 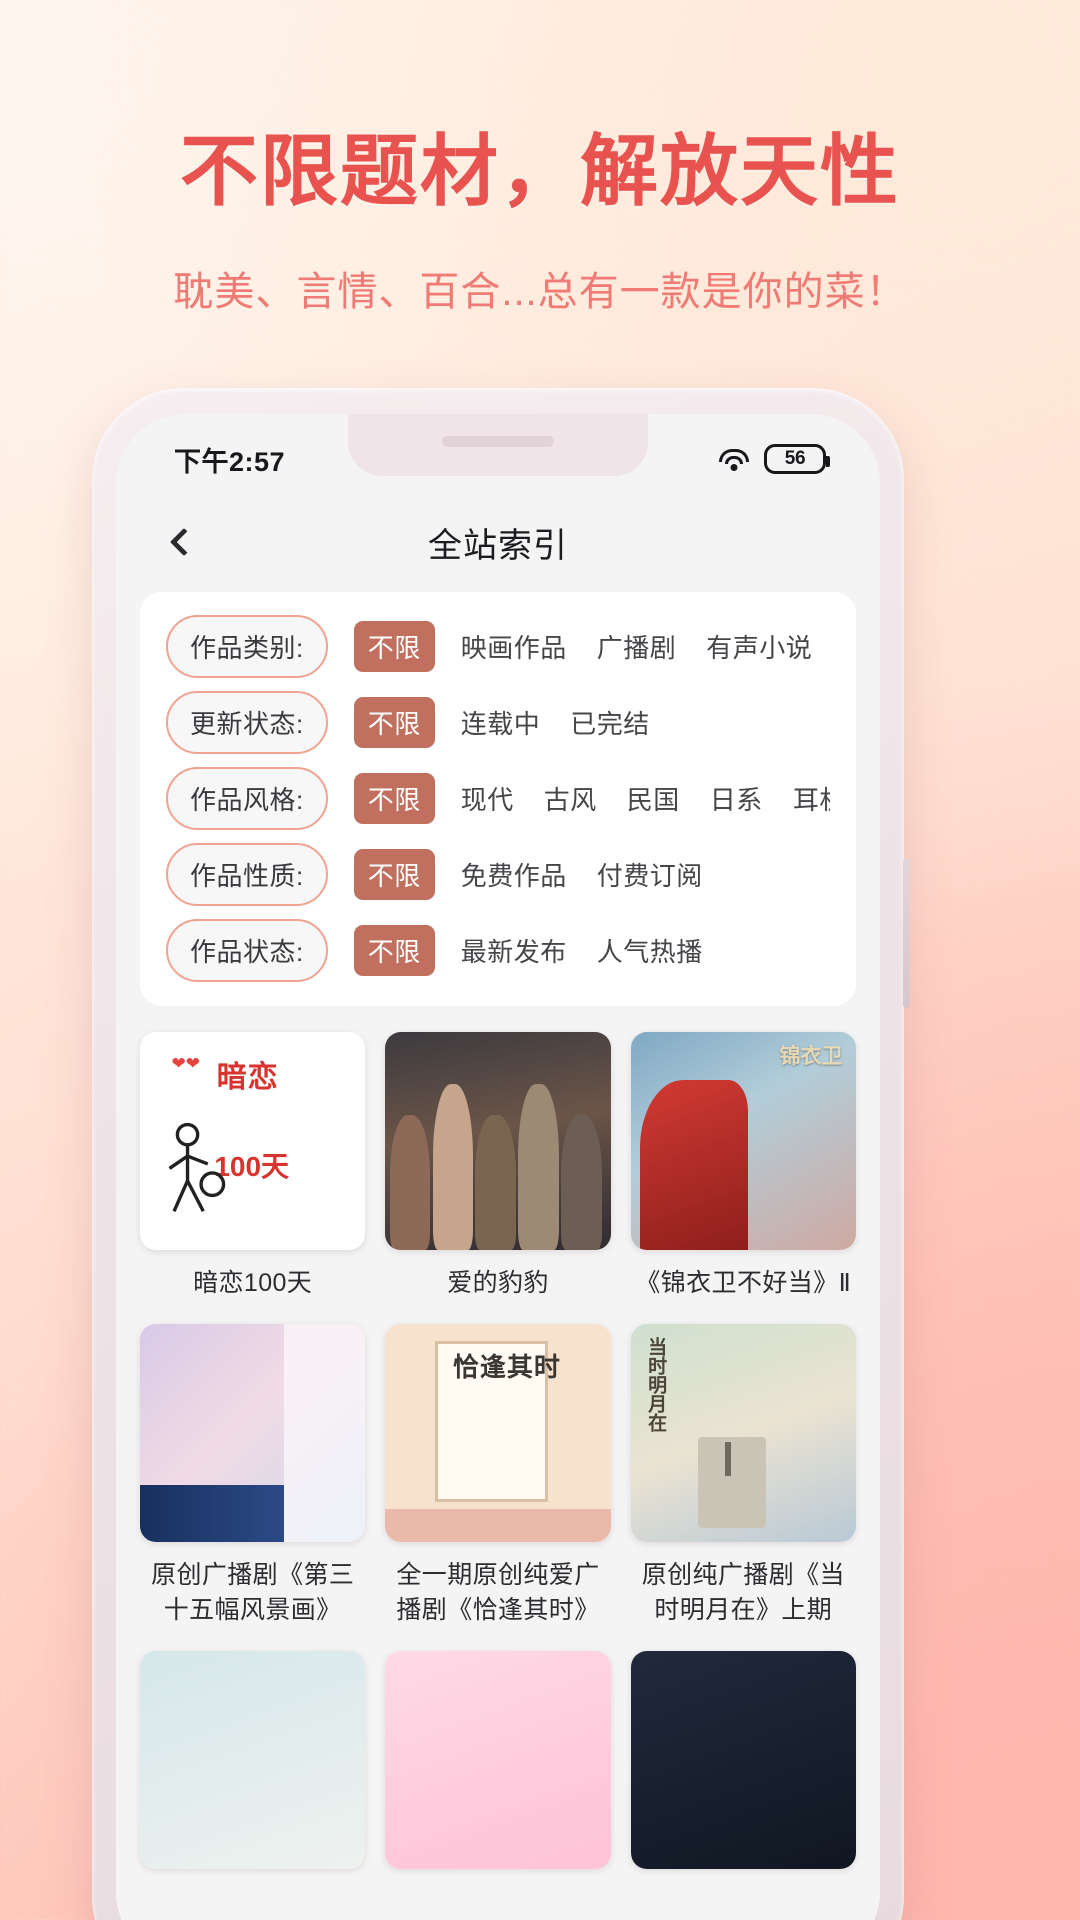 What do you see at coordinates (498, 545) in the screenshot?
I see `page-title: 全站索引` at bounding box center [498, 545].